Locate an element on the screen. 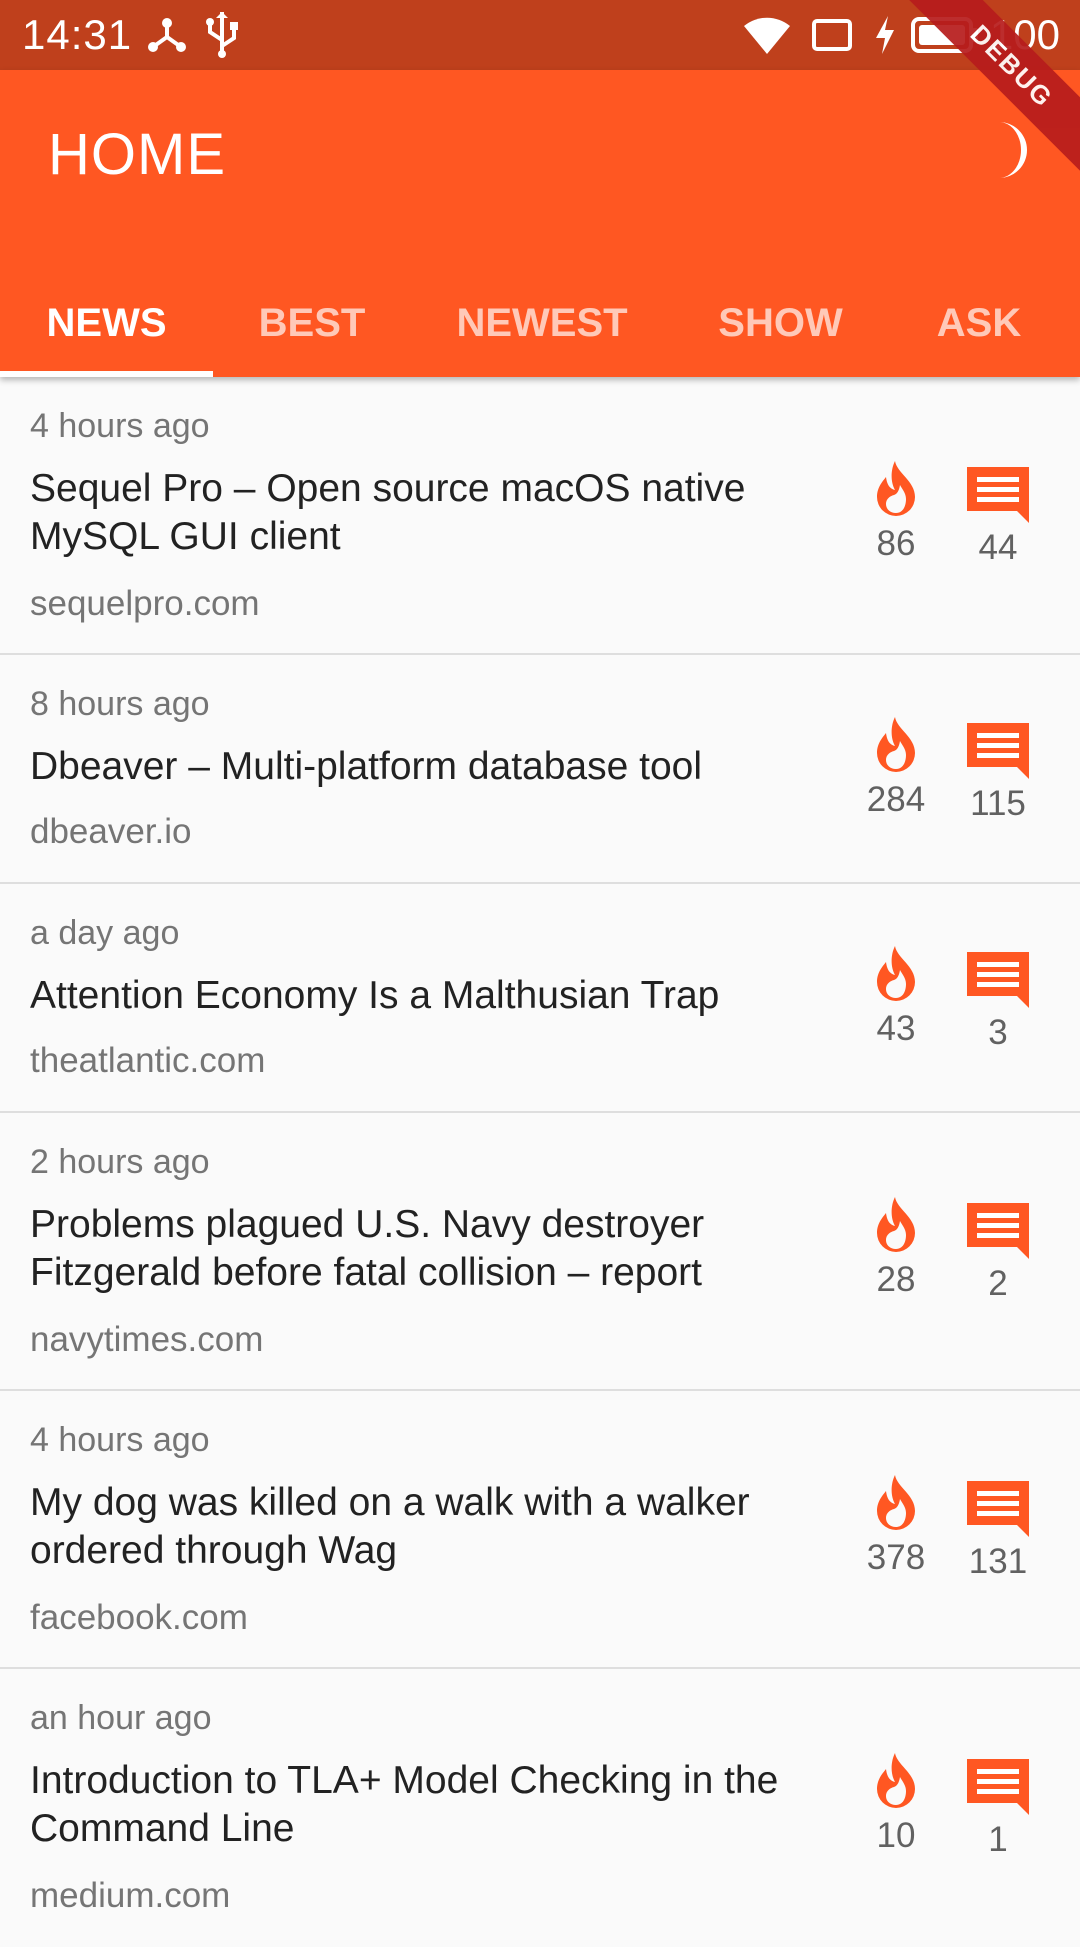  story-title: Attention Economy Is a Malthusian Trap is located at coordinates (375, 995).